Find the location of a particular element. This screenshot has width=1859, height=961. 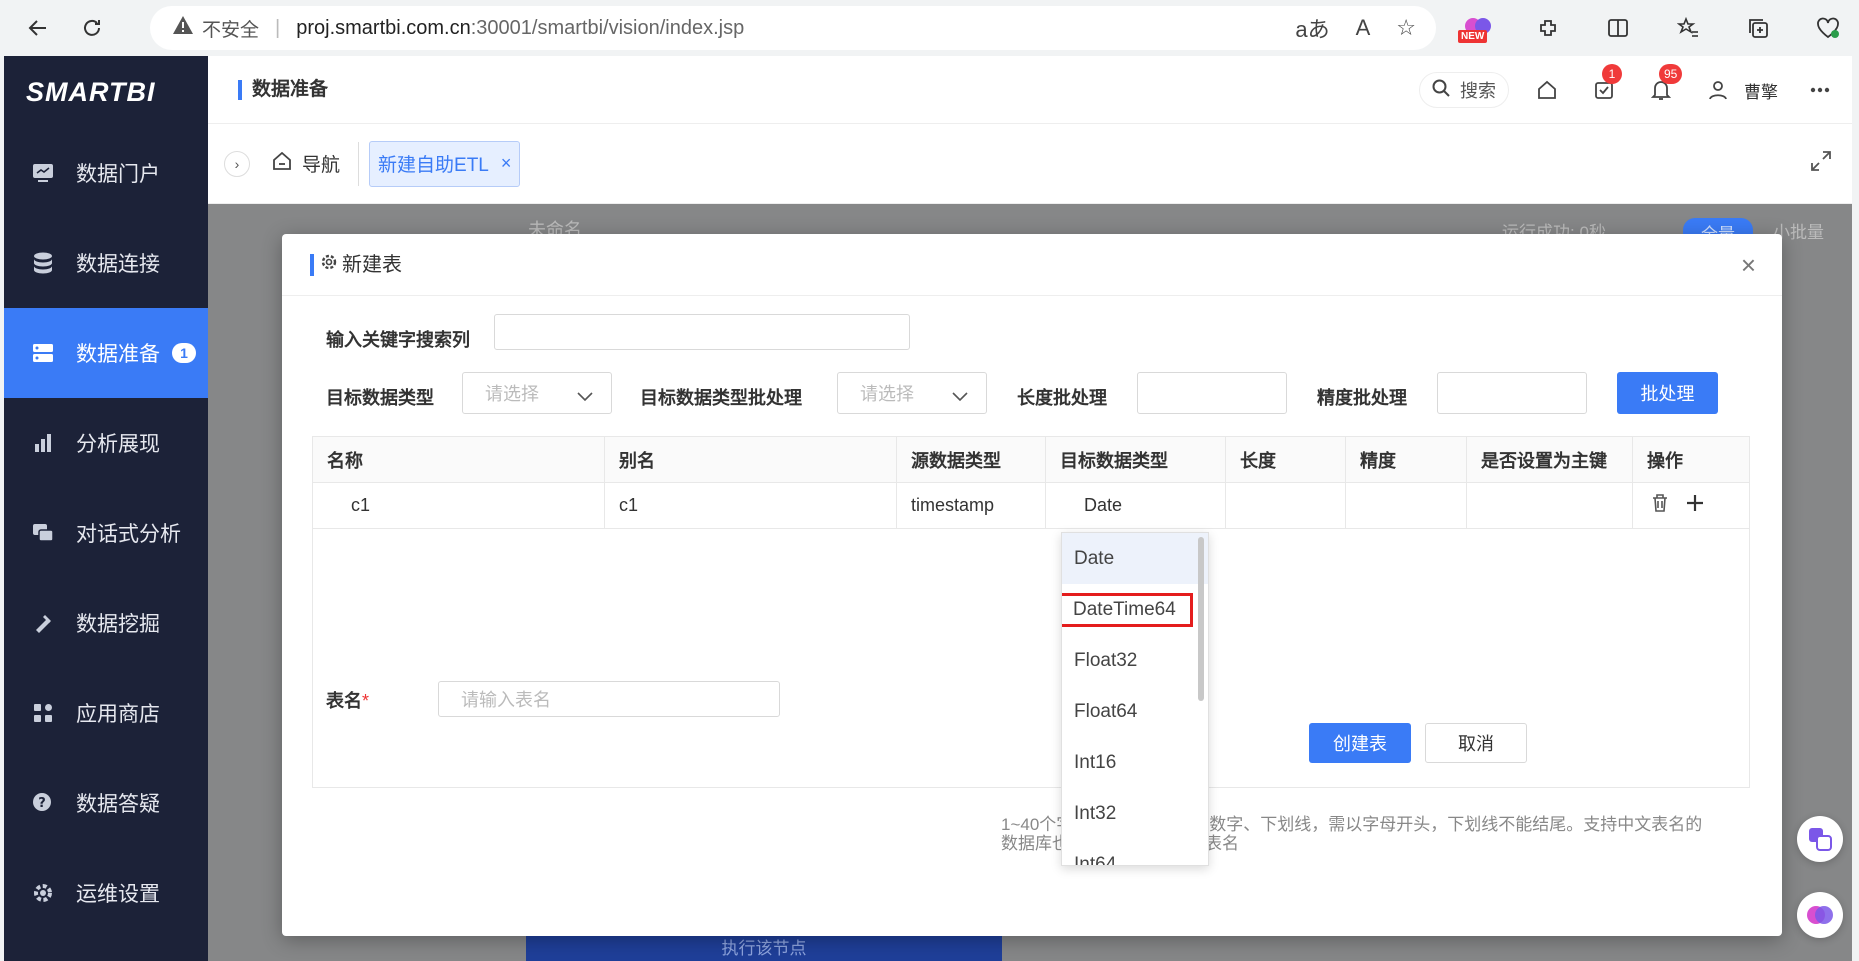

copilot-icon: NEW is located at coordinates (1478, 28).